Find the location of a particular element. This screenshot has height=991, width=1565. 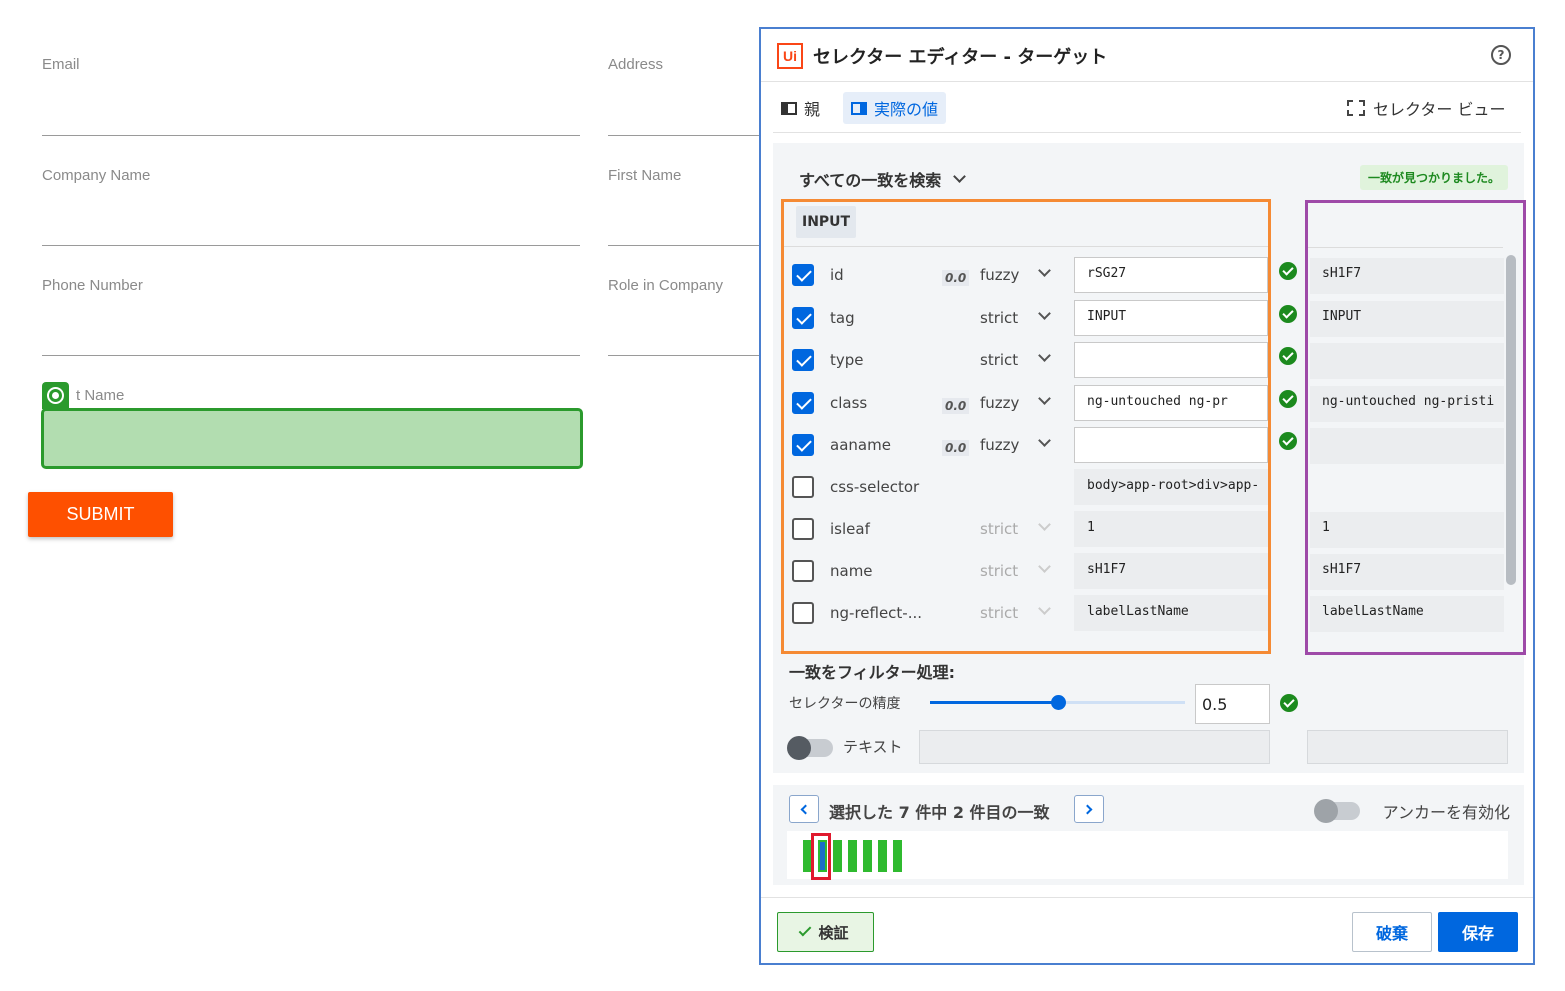

last-name-field-highlighted is located at coordinates (312, 438).